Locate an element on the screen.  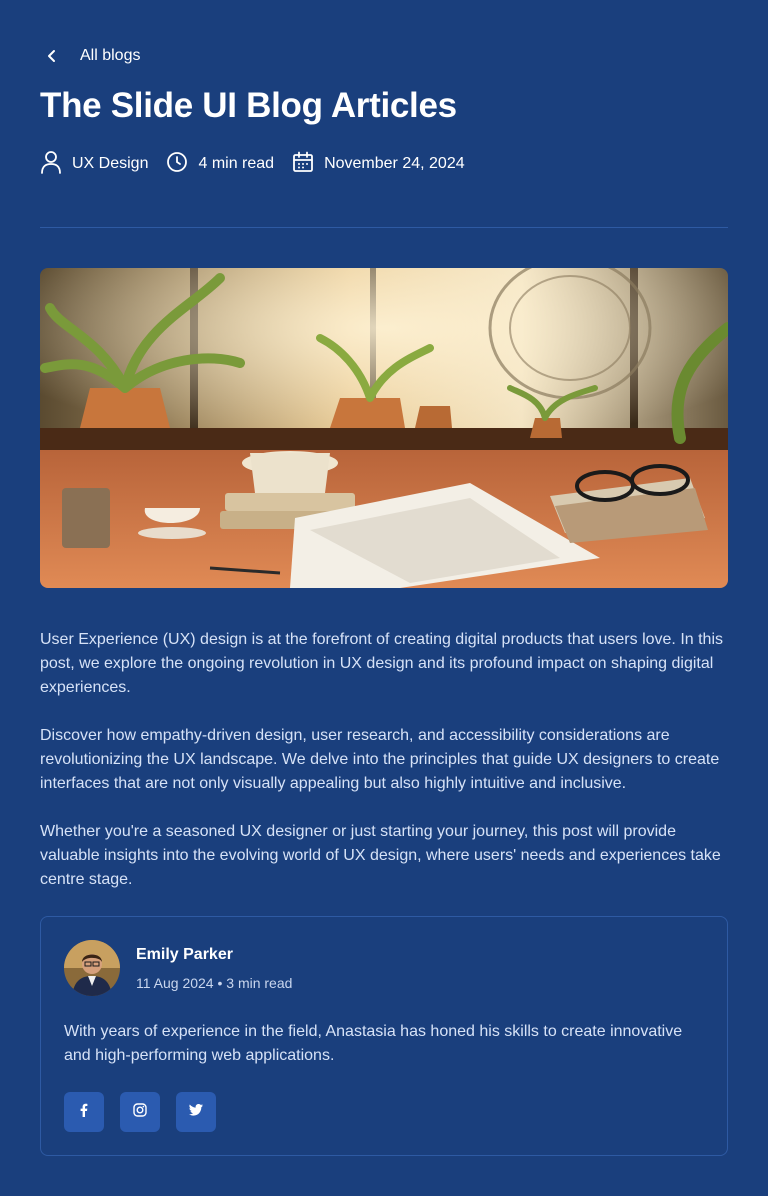
calendar-icon is located at coordinates (308, 164).